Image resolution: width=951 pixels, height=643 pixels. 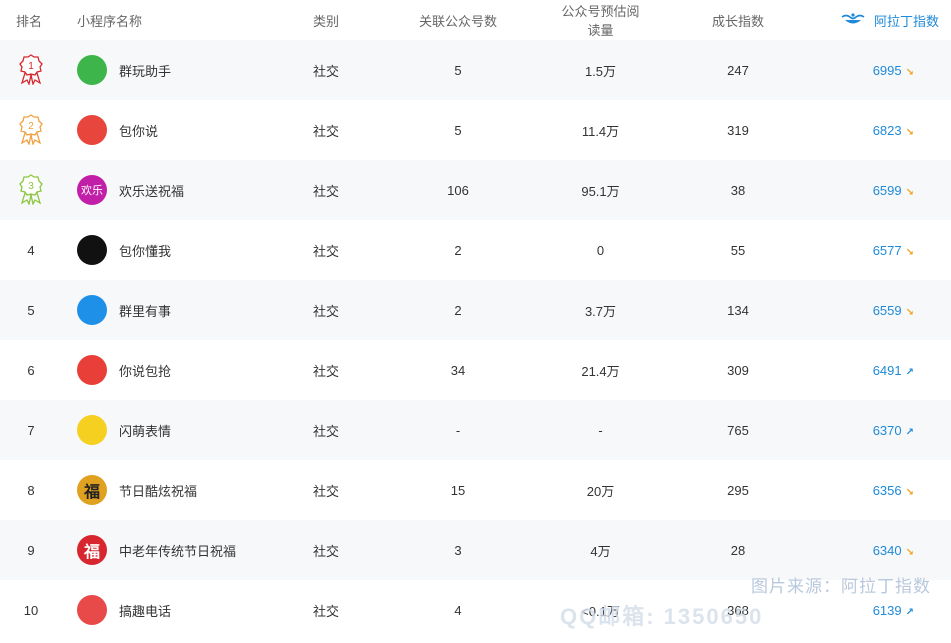 What do you see at coordinates (600, 551) in the screenshot?
I see `est-reads-cell: 4万` at bounding box center [600, 551].